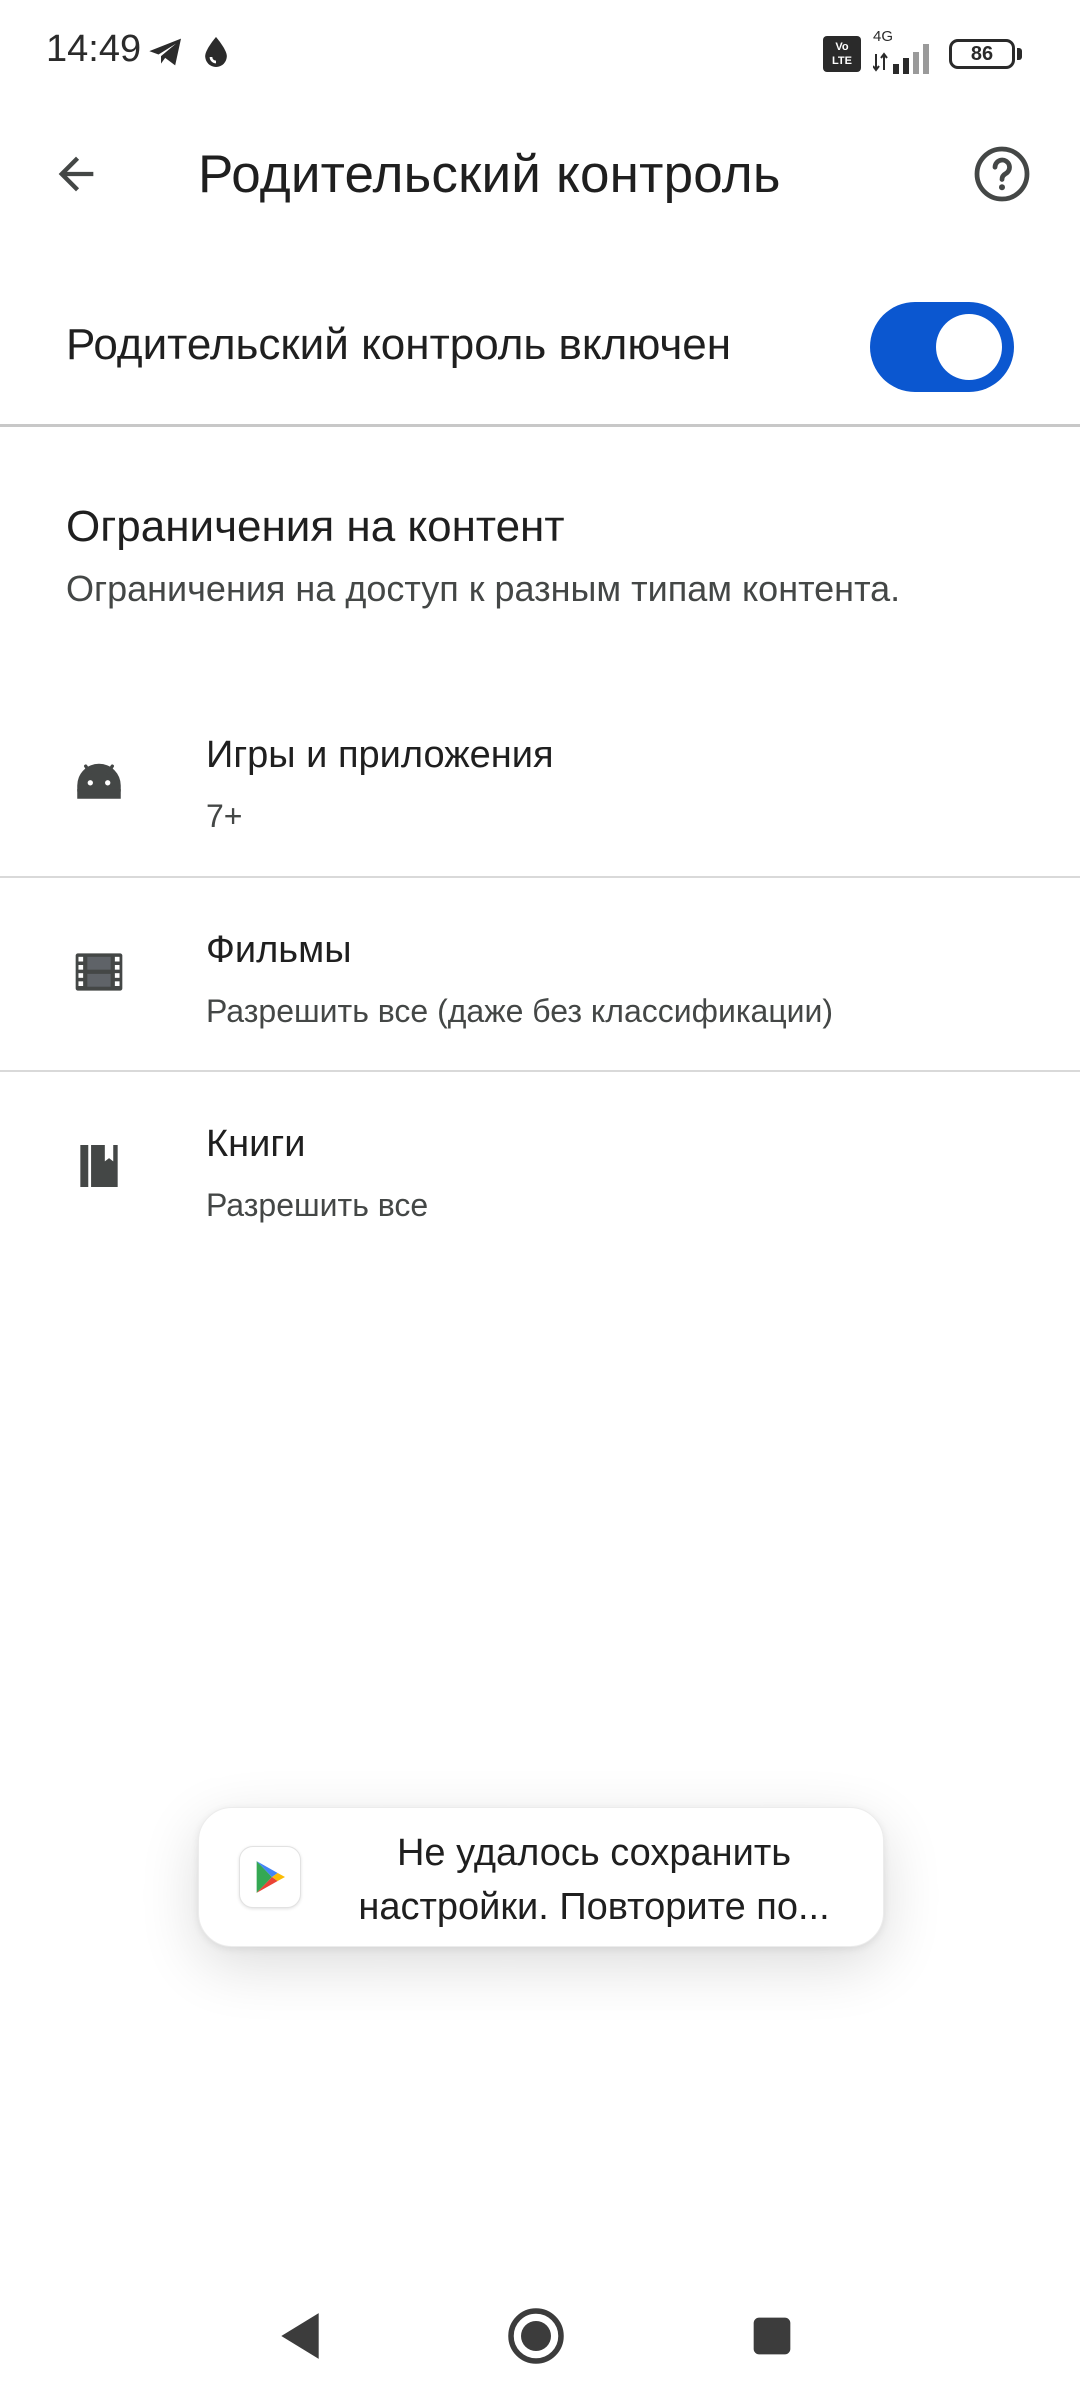  What do you see at coordinates (216, 52) in the screenshot?
I see `water-drop-icon` at bounding box center [216, 52].